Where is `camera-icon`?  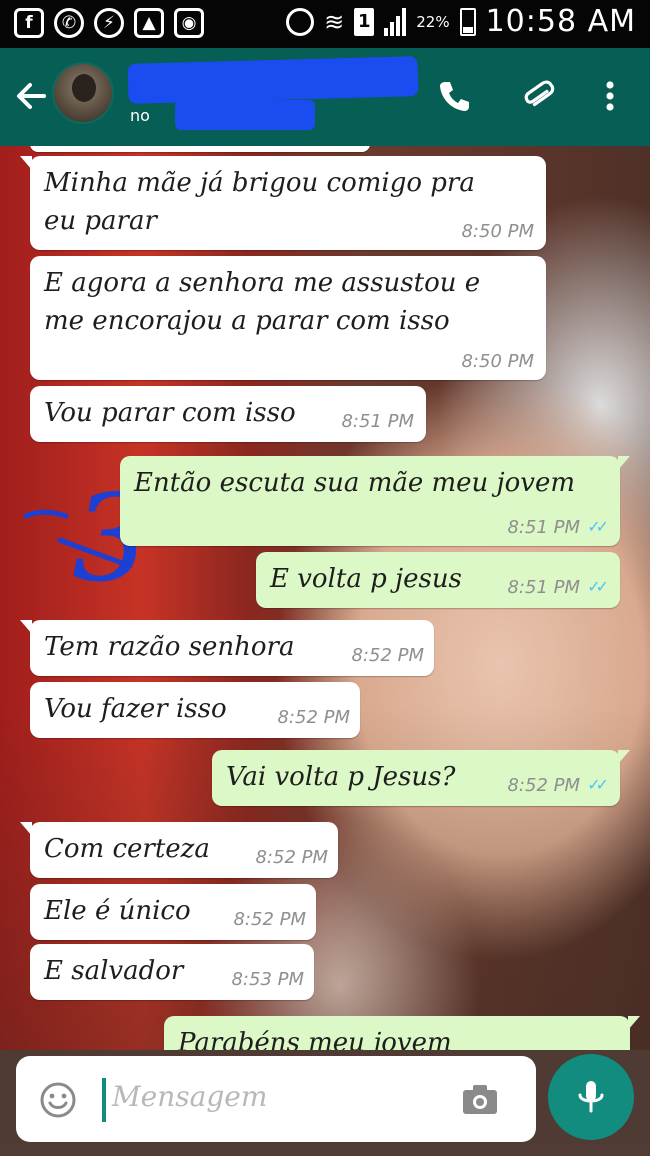
camera-icon is located at coordinates (480, 1100).